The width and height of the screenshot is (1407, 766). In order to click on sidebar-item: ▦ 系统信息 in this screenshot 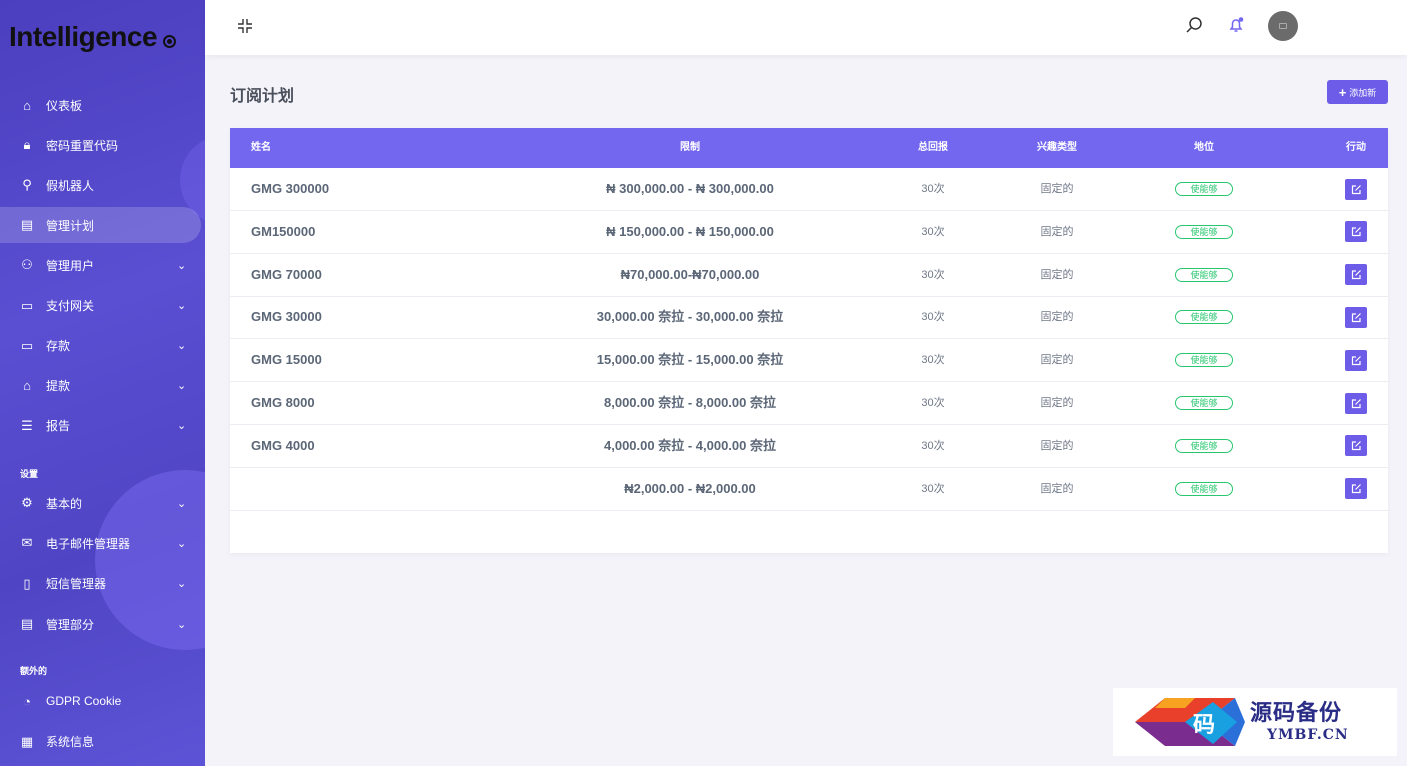, I will do `click(102, 742)`.